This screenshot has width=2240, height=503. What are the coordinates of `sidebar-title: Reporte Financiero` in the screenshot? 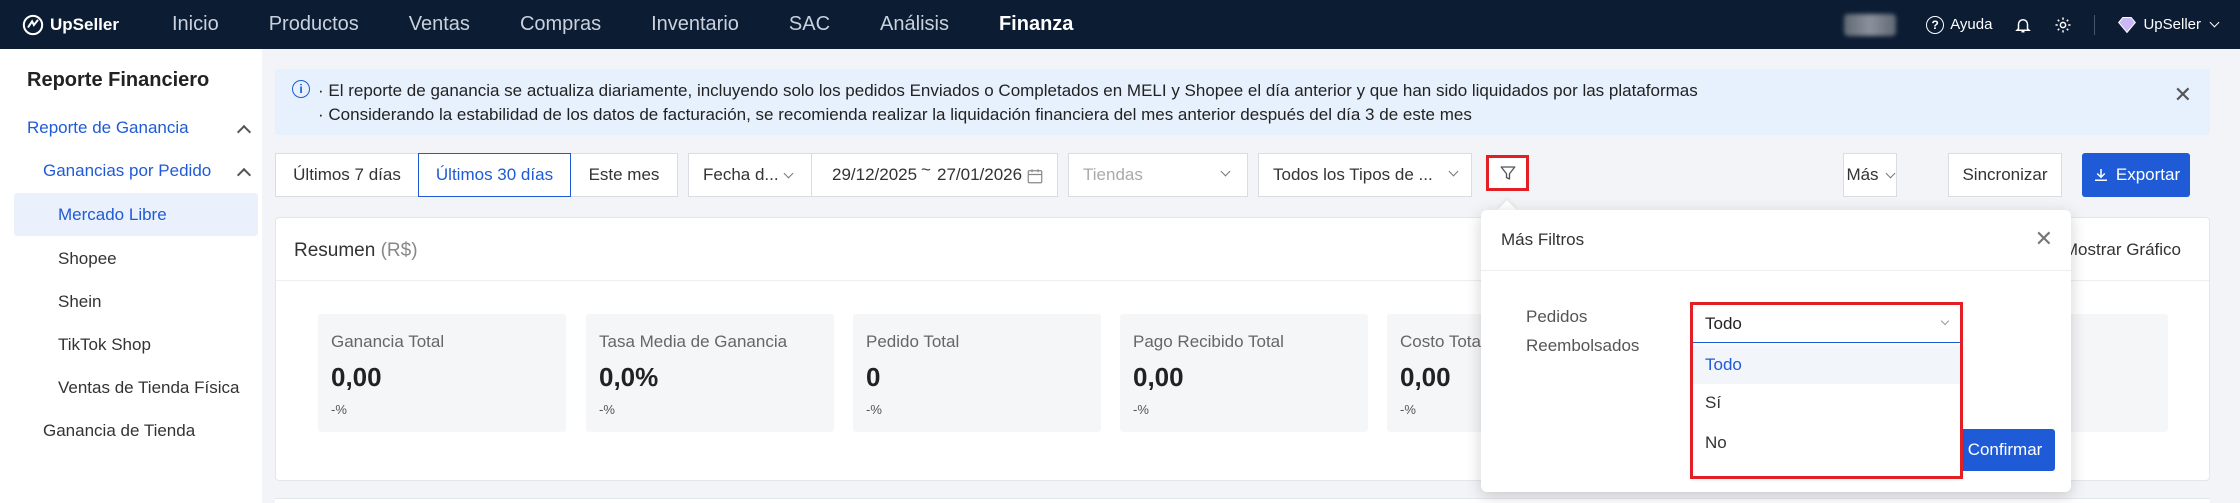 It's located at (118, 80).